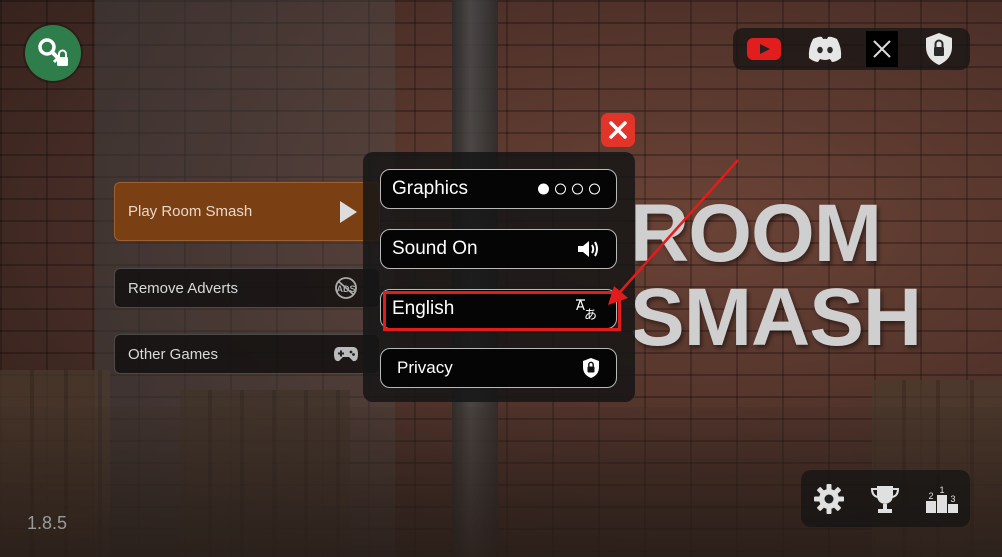 This screenshot has width=1002, height=557. I want to click on svg-text: 2, so click(930, 496).